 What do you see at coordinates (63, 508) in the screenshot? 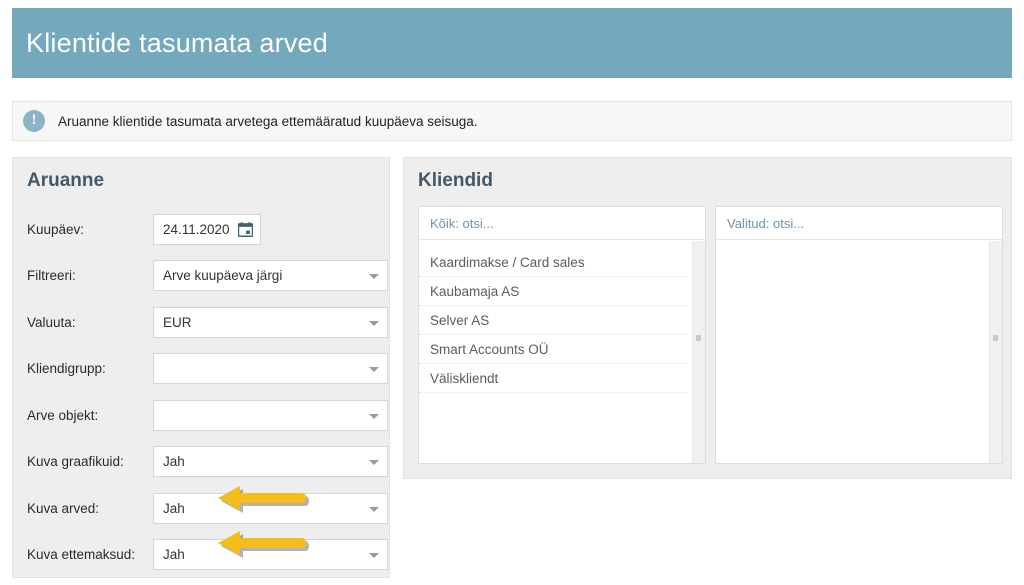
I see `label-kuva-arved: Kuva arved:` at bounding box center [63, 508].